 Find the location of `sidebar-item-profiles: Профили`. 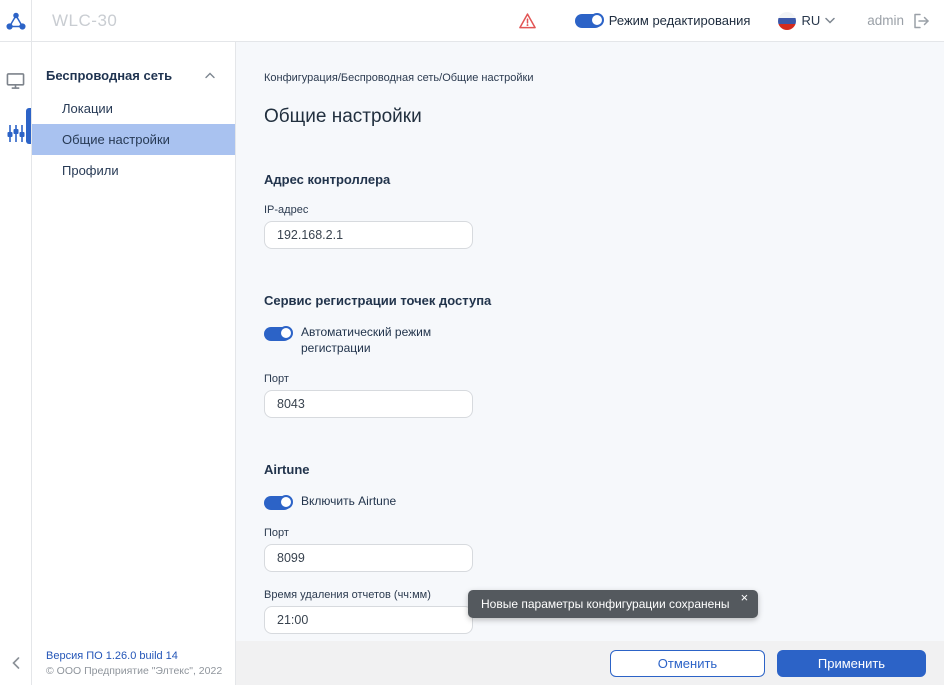

sidebar-item-profiles: Профили is located at coordinates (133, 170).